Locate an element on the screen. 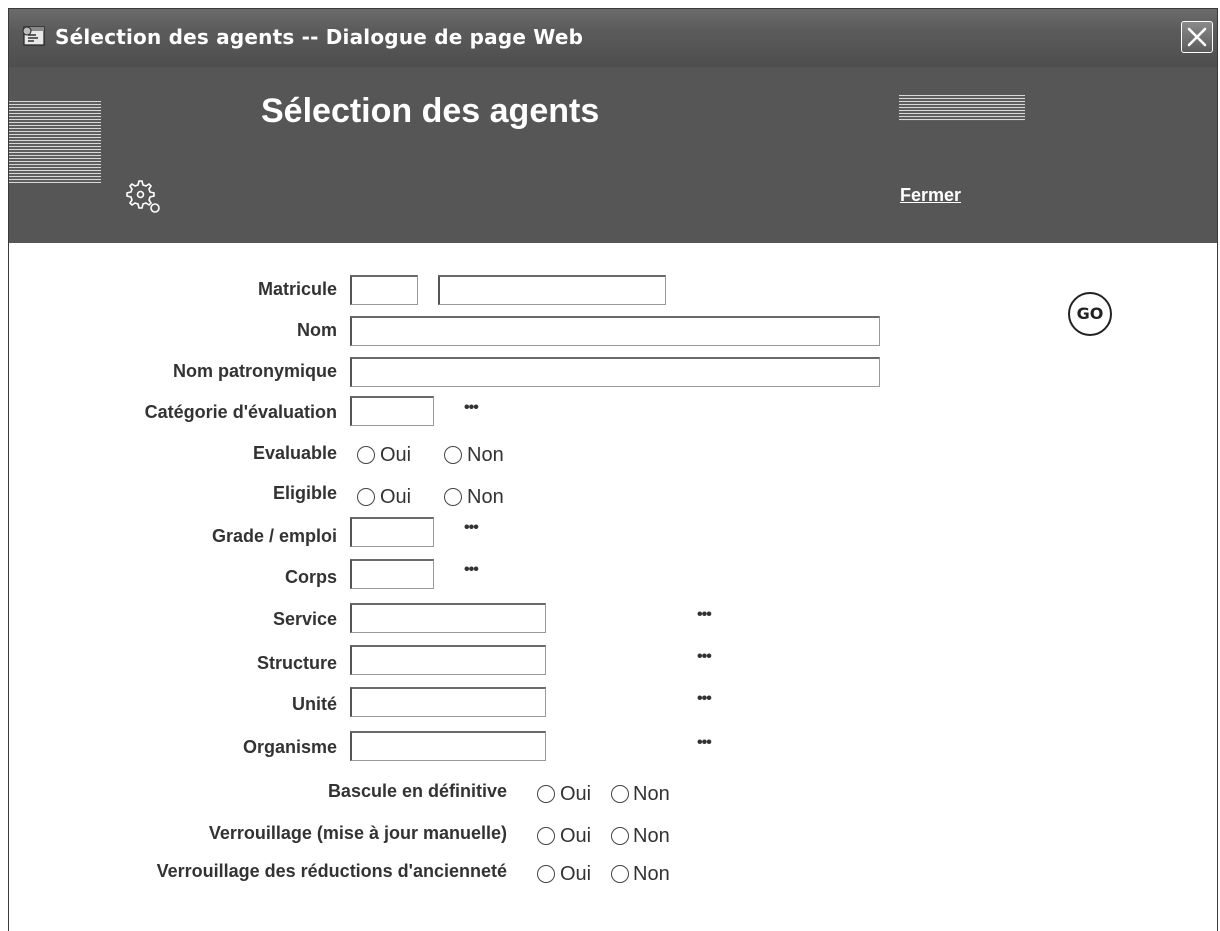 This screenshot has height=931, width=1220. service-label: Service is located at coordinates (304, 619).